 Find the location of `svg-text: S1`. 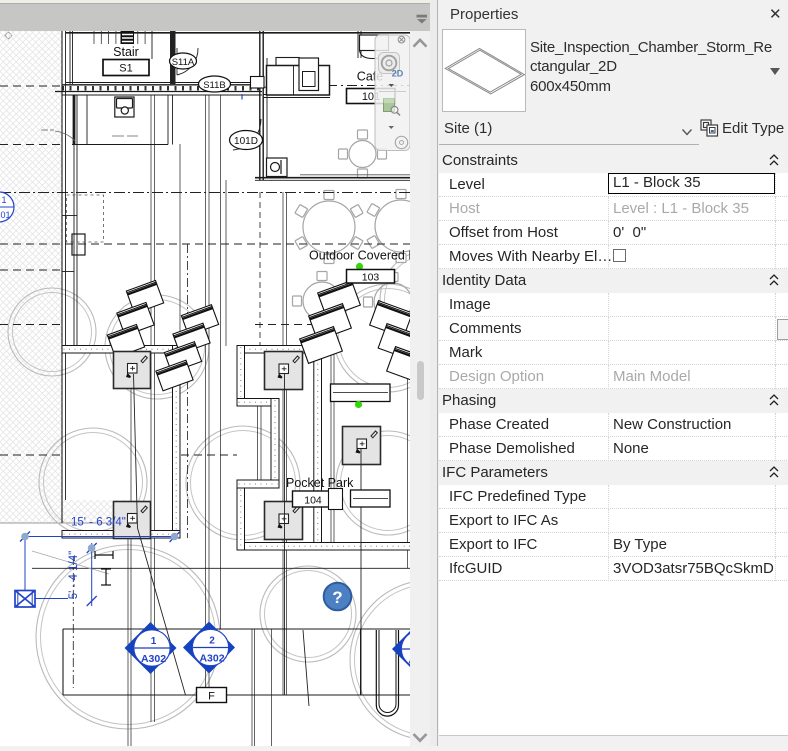

svg-text: S1 is located at coordinates (125, 69).